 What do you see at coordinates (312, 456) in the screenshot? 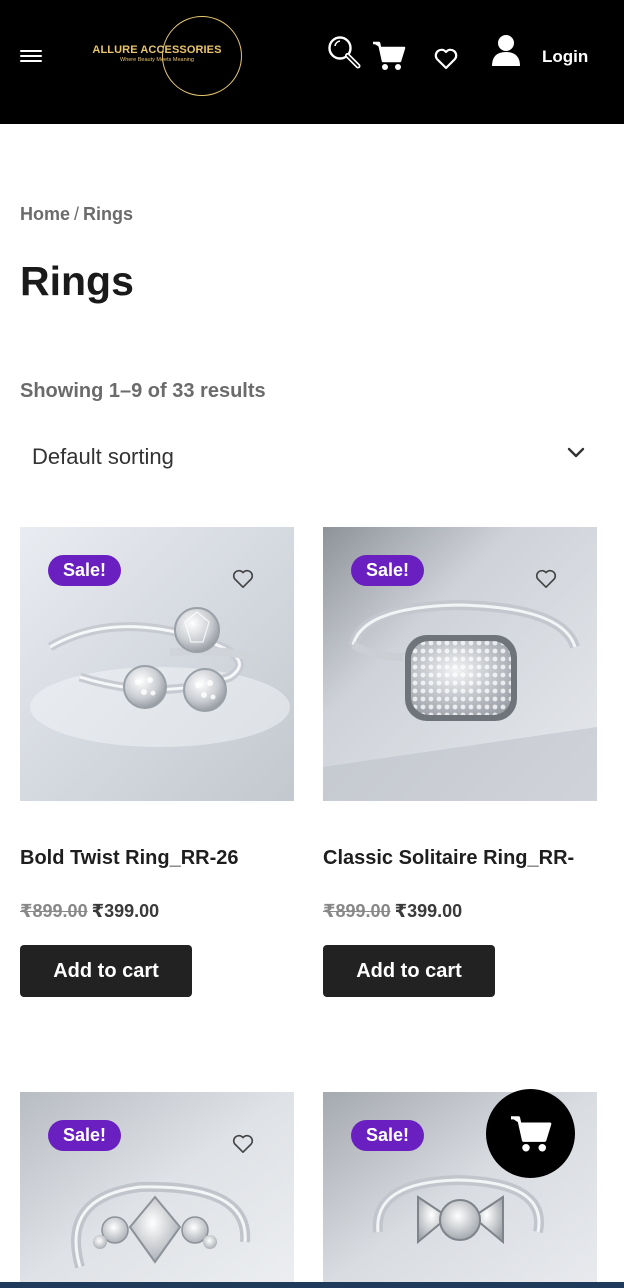
I see `sorting-select: Default sorting` at bounding box center [312, 456].